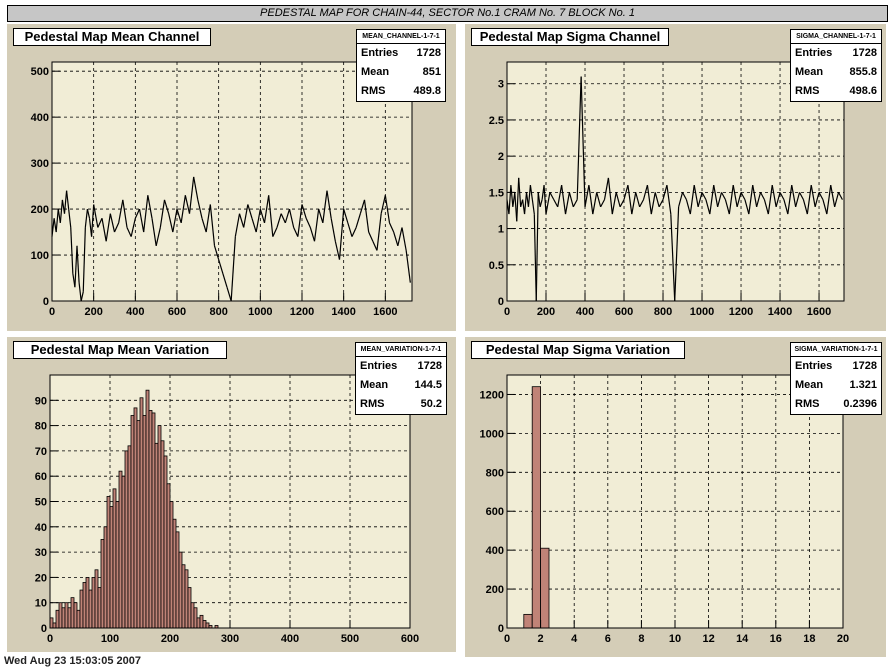 This screenshot has height=668, width=896. I want to click on y-tick-label: 10, so click(41, 604).